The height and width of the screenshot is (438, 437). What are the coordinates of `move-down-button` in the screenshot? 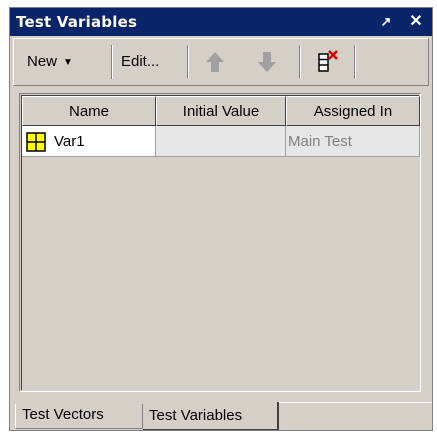 It's located at (267, 62).